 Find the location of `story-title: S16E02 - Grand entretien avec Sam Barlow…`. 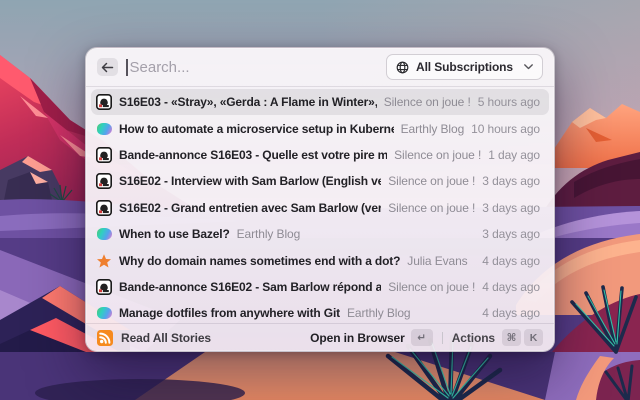

story-title: S16E02 - Grand entretien avec Sam Barlow… is located at coordinates (250, 207).